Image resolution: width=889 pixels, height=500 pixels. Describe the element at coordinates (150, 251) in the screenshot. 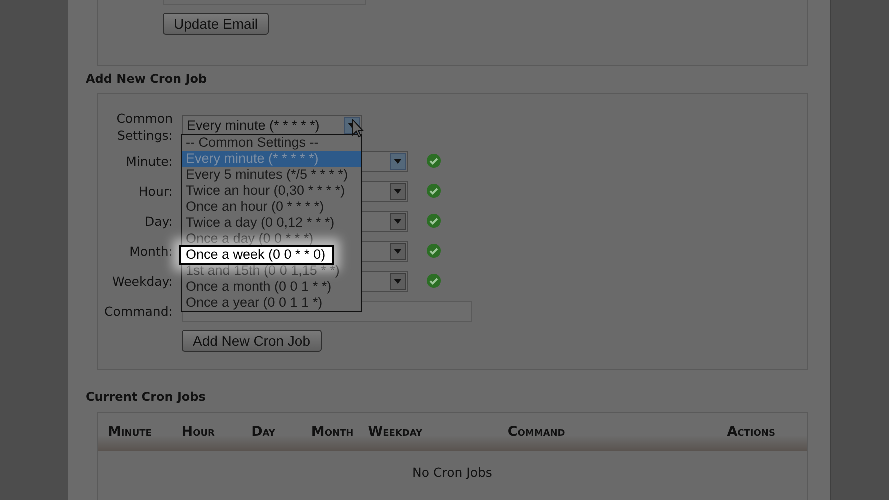

I see `field-label: Month:` at that location.